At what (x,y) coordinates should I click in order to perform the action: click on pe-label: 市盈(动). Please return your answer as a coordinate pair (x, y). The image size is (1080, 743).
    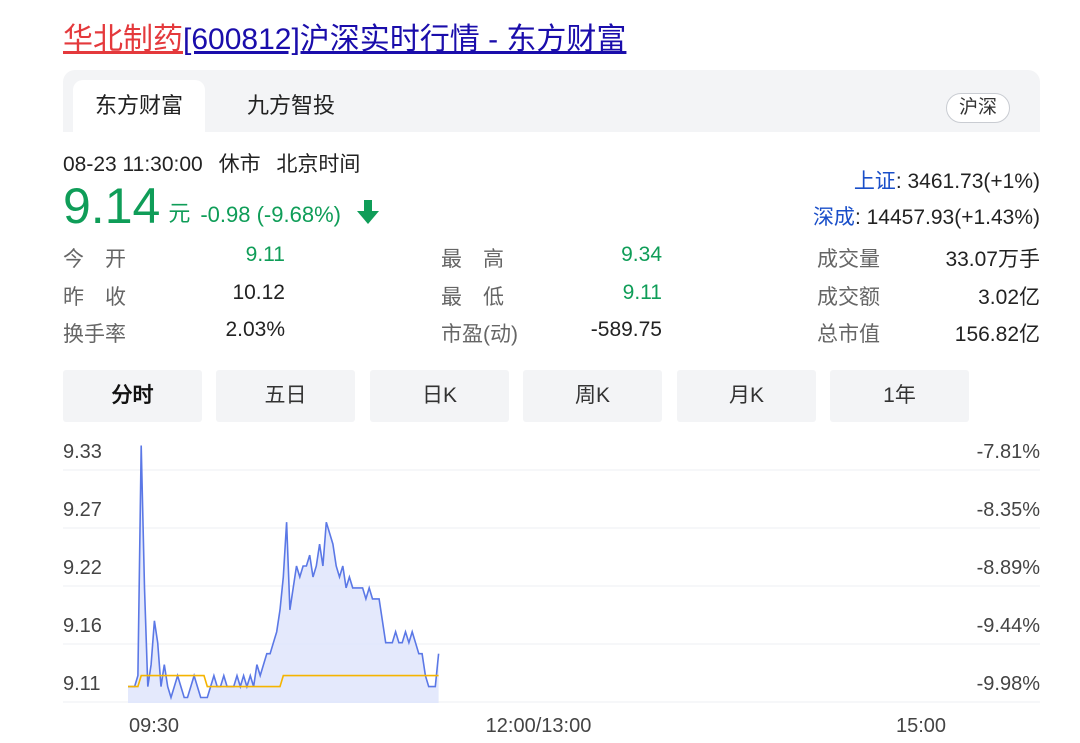
    Looking at the image, I should click on (479, 334).